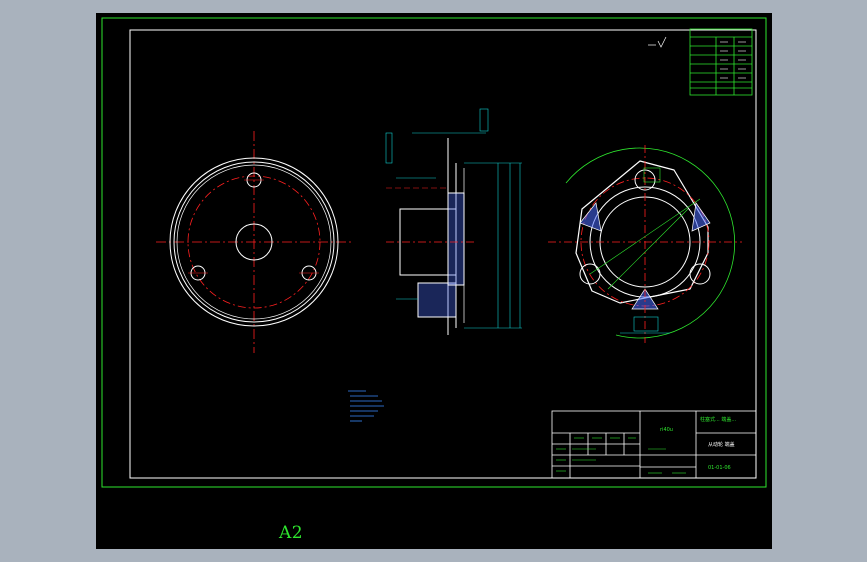 This screenshot has height=562, width=867. I want to click on sheet-size-label: A2, so click(291, 533).